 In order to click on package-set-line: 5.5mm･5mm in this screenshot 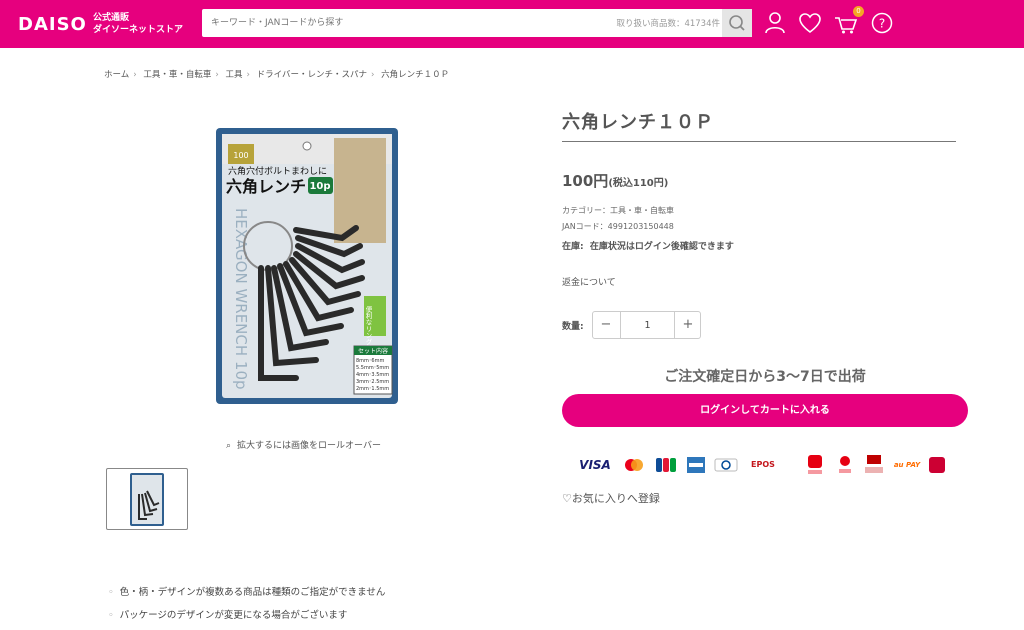, I will do `click(372, 368)`.